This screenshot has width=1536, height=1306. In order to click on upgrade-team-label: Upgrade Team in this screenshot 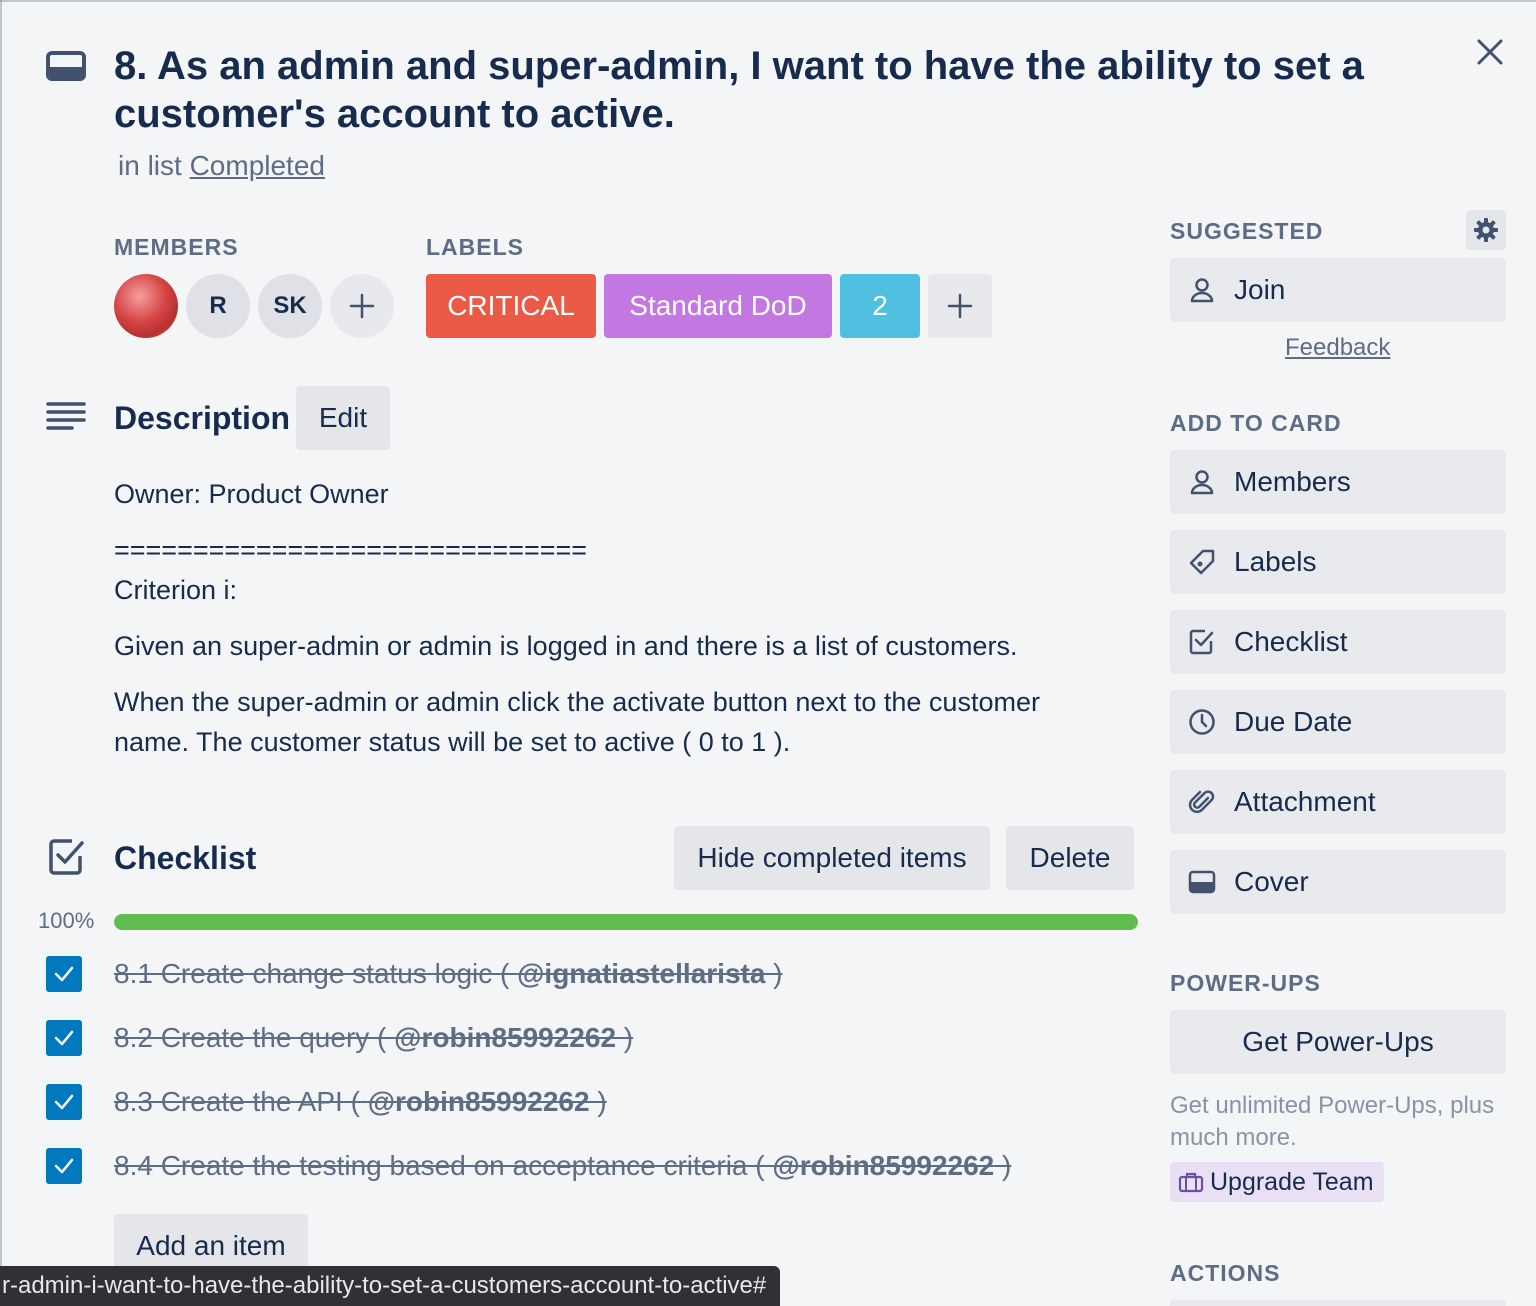, I will do `click(1292, 1181)`.